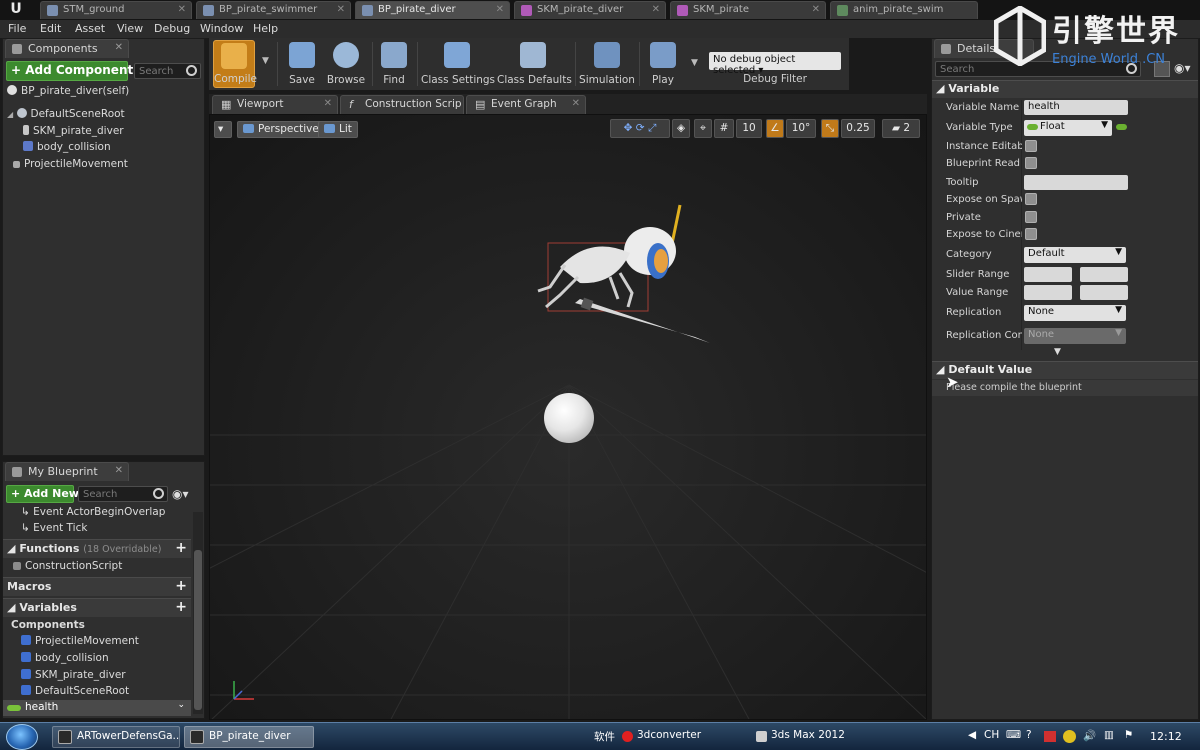 The height and width of the screenshot is (750, 1200). What do you see at coordinates (180, 494) in the screenshot?
I see `view-options-eye-icon: ◉▾` at bounding box center [180, 494].